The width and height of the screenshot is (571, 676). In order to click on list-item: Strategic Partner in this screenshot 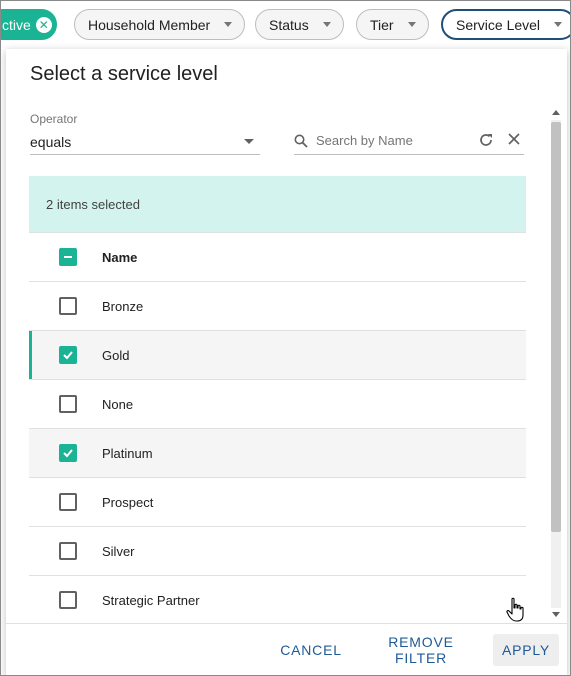, I will do `click(277, 599)`.